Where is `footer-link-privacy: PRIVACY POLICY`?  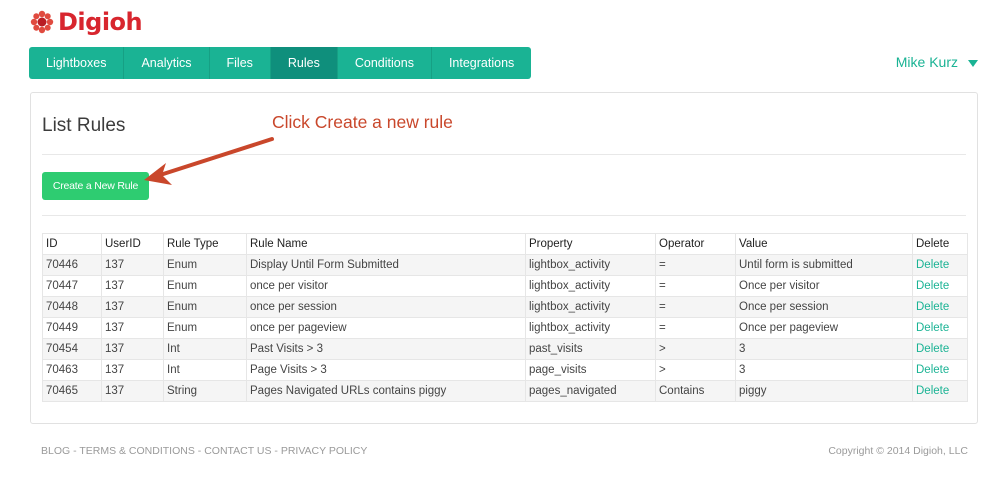 footer-link-privacy: PRIVACY POLICY is located at coordinates (324, 451).